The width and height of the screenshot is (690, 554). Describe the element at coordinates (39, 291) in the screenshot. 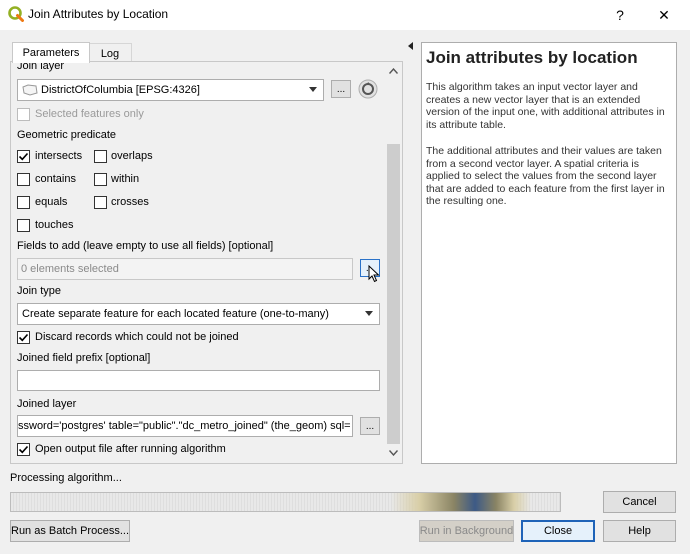

I see `join-type-label: Join type` at that location.